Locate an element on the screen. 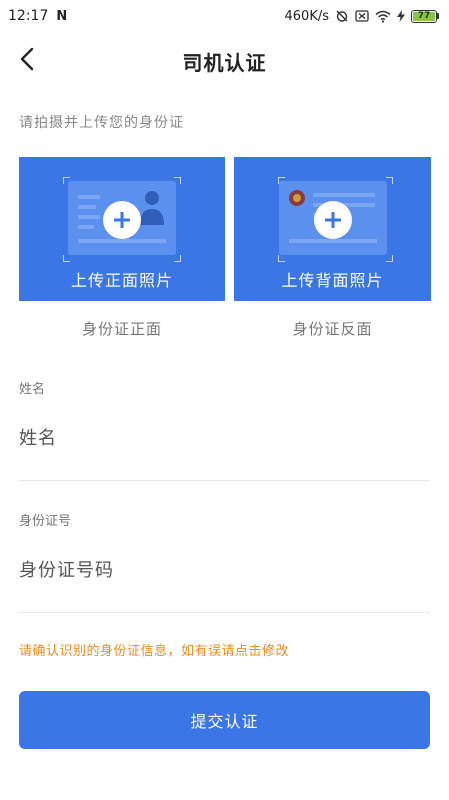 This screenshot has height=800, width=449. wifi-icon is located at coordinates (383, 16).